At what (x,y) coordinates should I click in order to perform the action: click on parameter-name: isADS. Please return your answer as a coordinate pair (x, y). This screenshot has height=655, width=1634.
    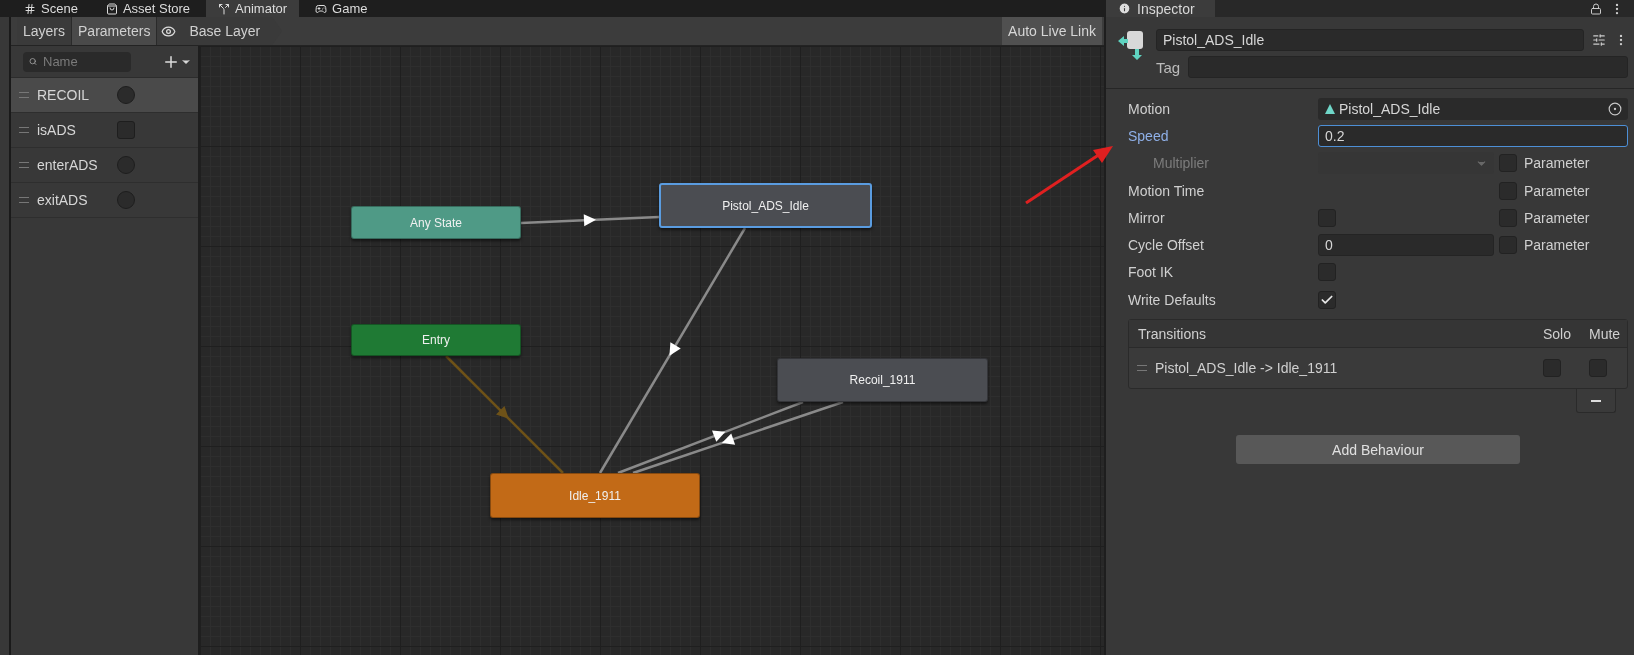
    Looking at the image, I should click on (57, 130).